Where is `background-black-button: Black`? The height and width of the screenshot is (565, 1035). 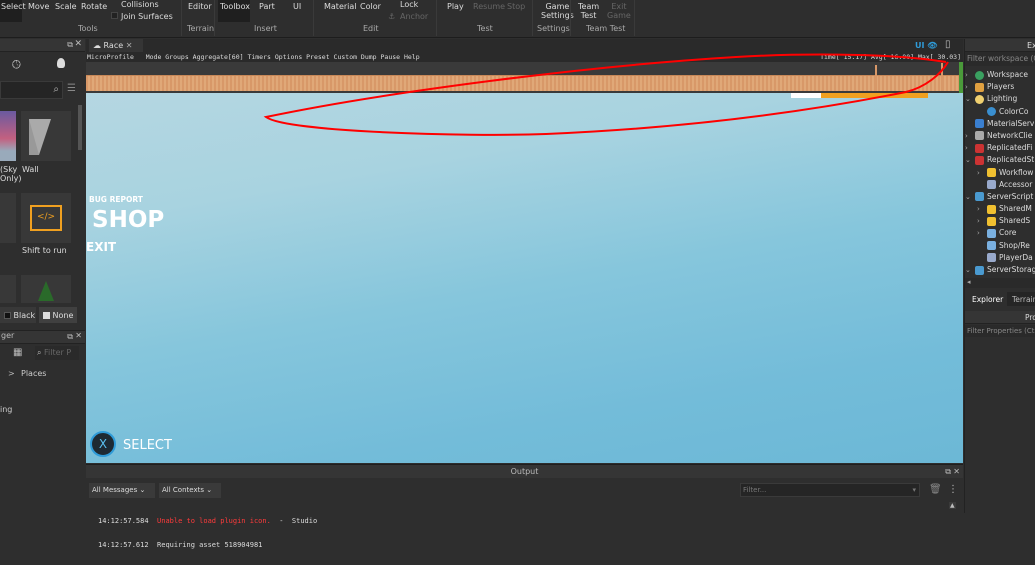
background-black-button: Black is located at coordinates (18, 315).